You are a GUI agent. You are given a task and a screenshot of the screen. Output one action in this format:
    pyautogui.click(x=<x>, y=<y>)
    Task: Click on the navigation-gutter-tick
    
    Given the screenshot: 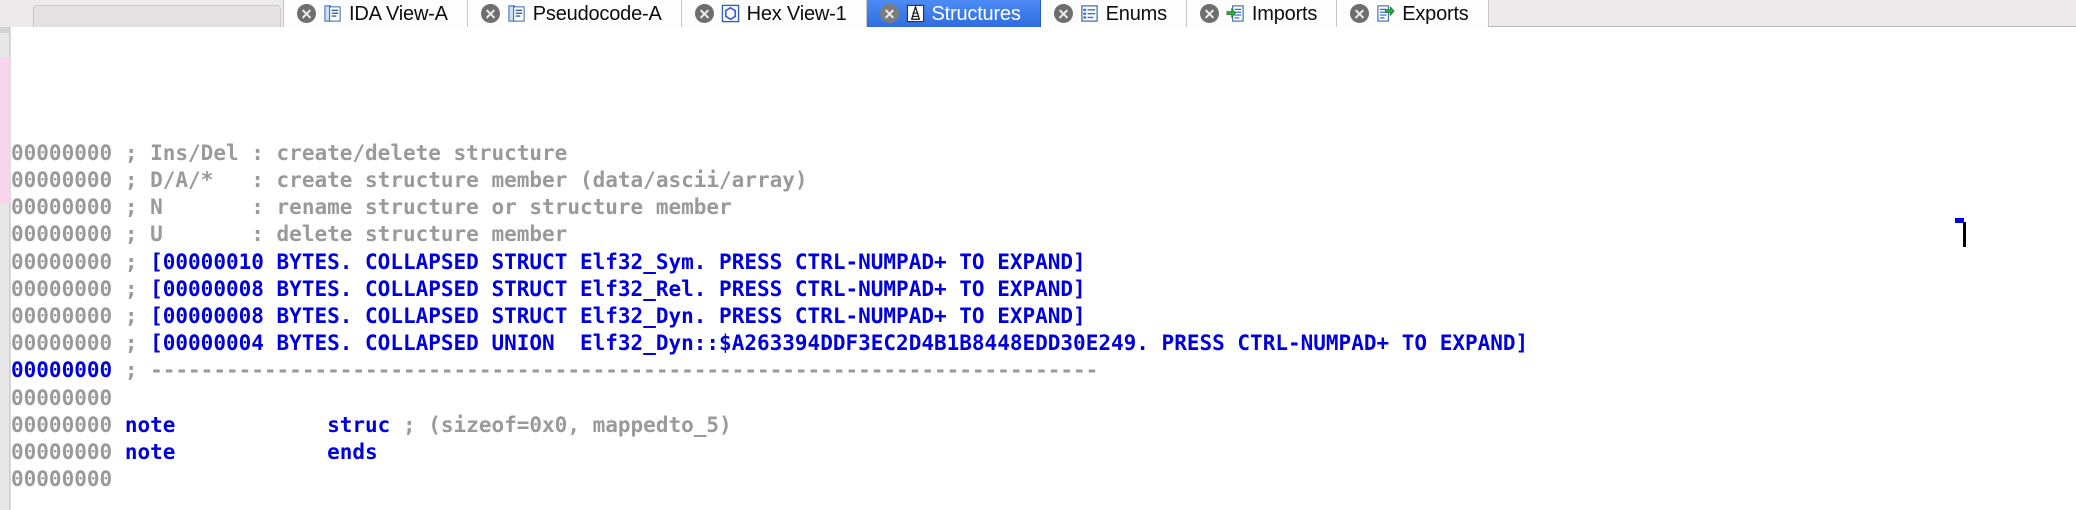 What is the action you would take?
    pyautogui.click(x=5, y=30)
    